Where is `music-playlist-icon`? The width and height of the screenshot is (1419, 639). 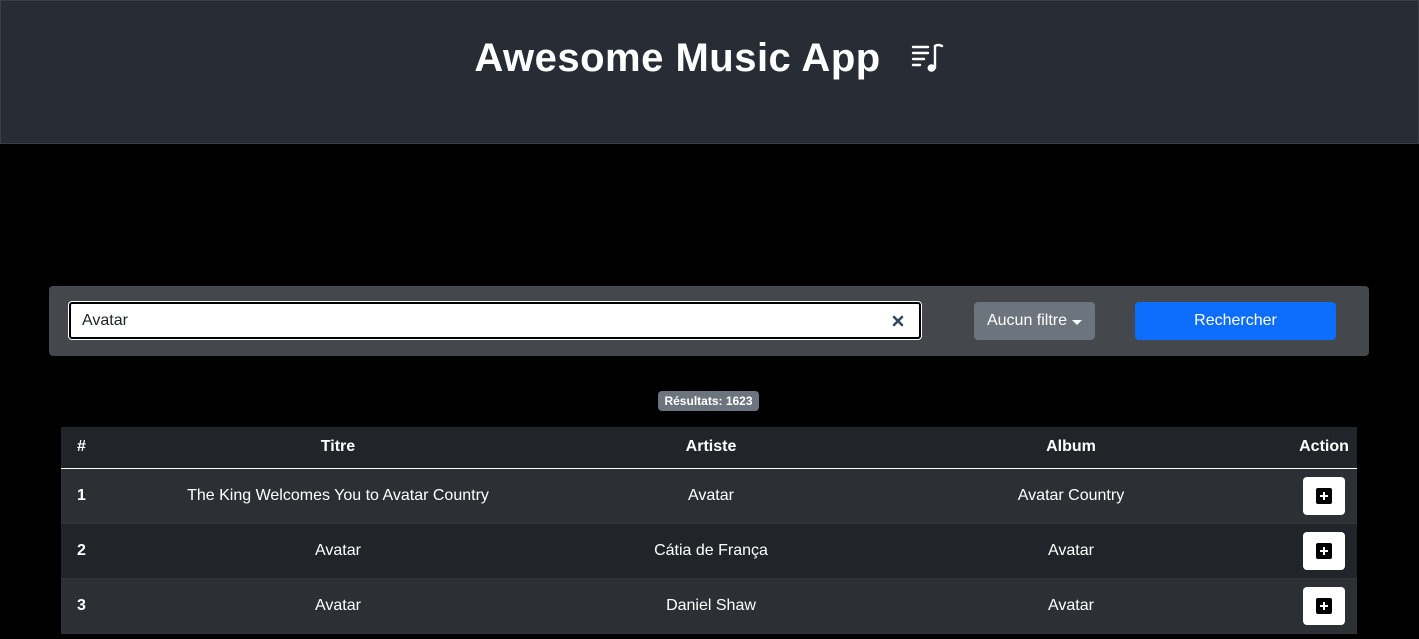
music-playlist-icon is located at coordinates (928, 58).